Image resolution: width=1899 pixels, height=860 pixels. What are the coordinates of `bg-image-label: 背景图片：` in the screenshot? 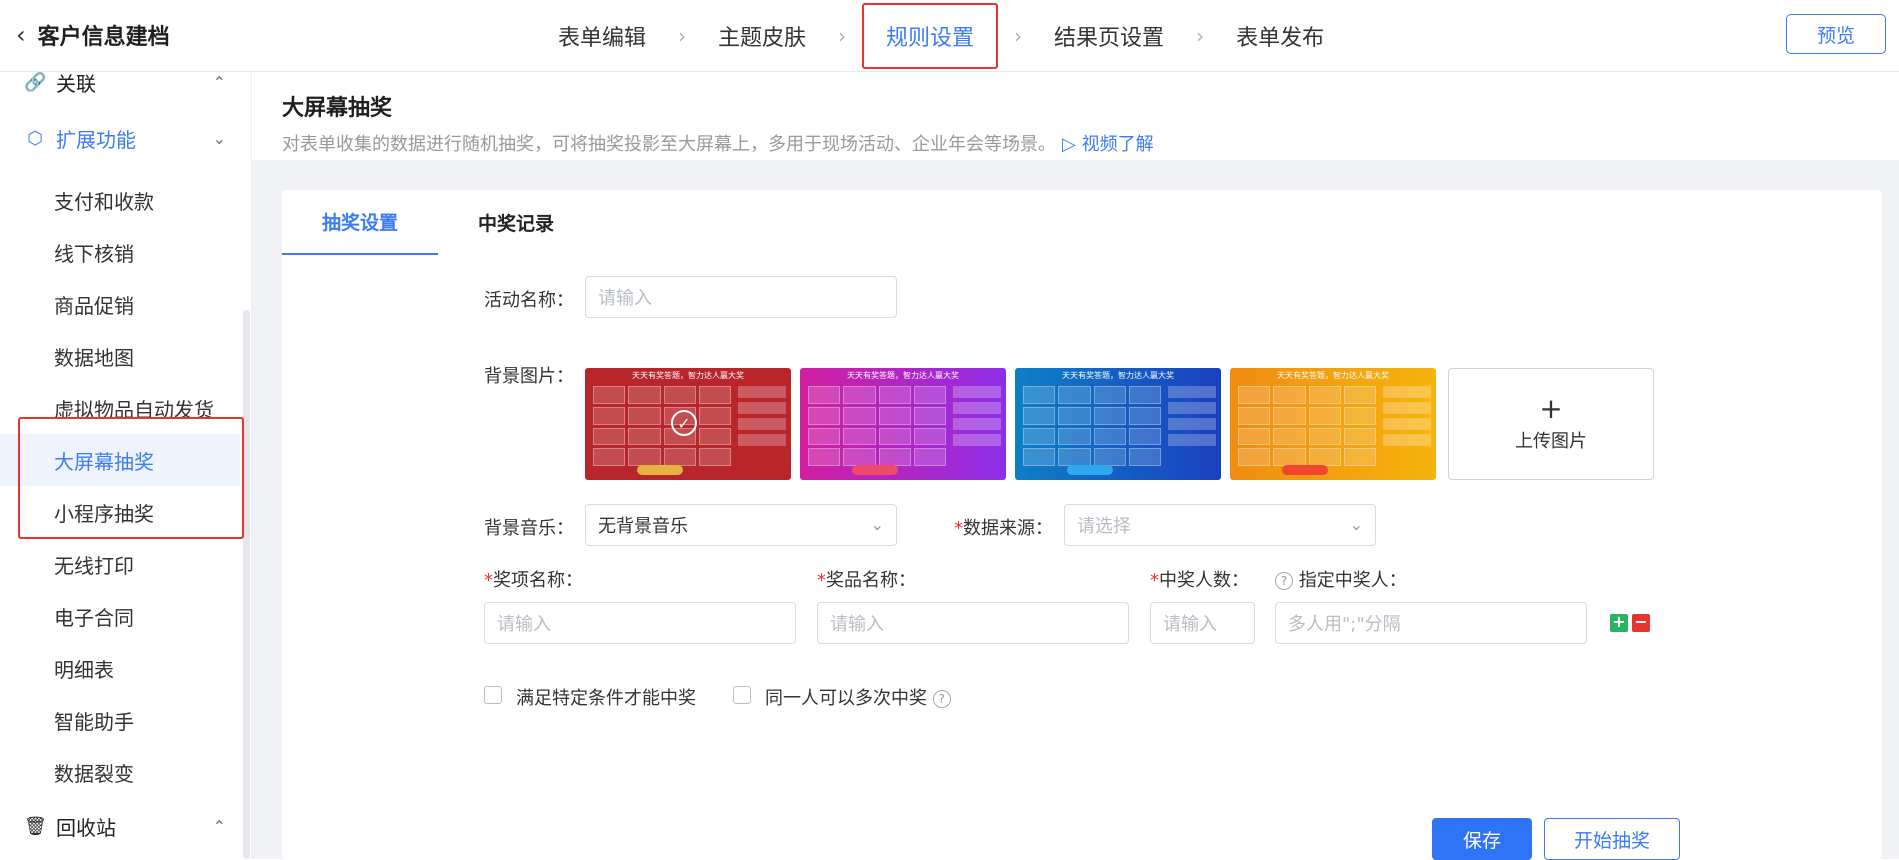 It's located at (529, 376).